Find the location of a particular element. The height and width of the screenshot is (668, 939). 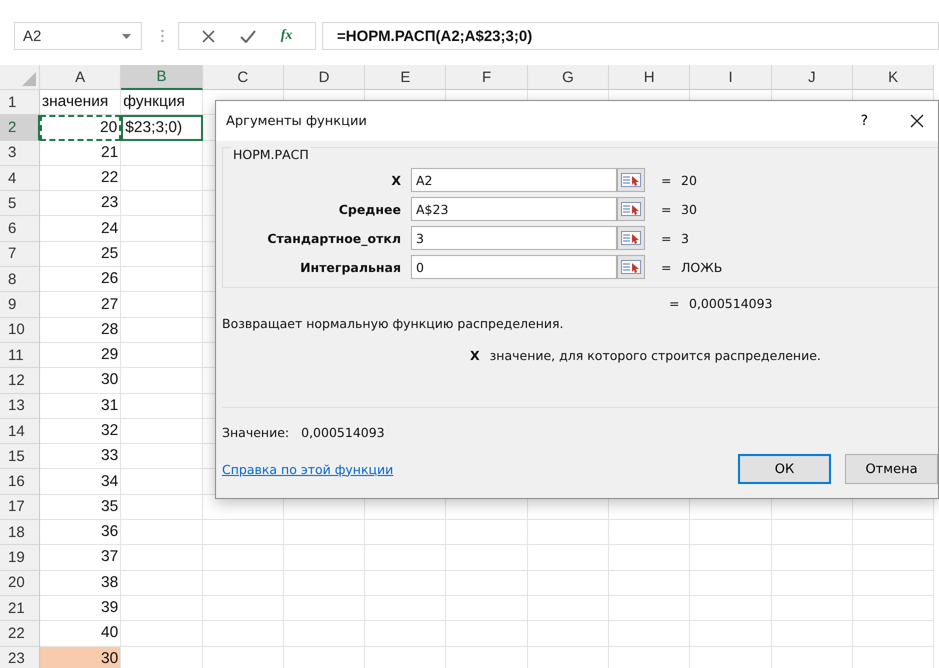

table-cell: 21 is located at coordinates (81, 153).